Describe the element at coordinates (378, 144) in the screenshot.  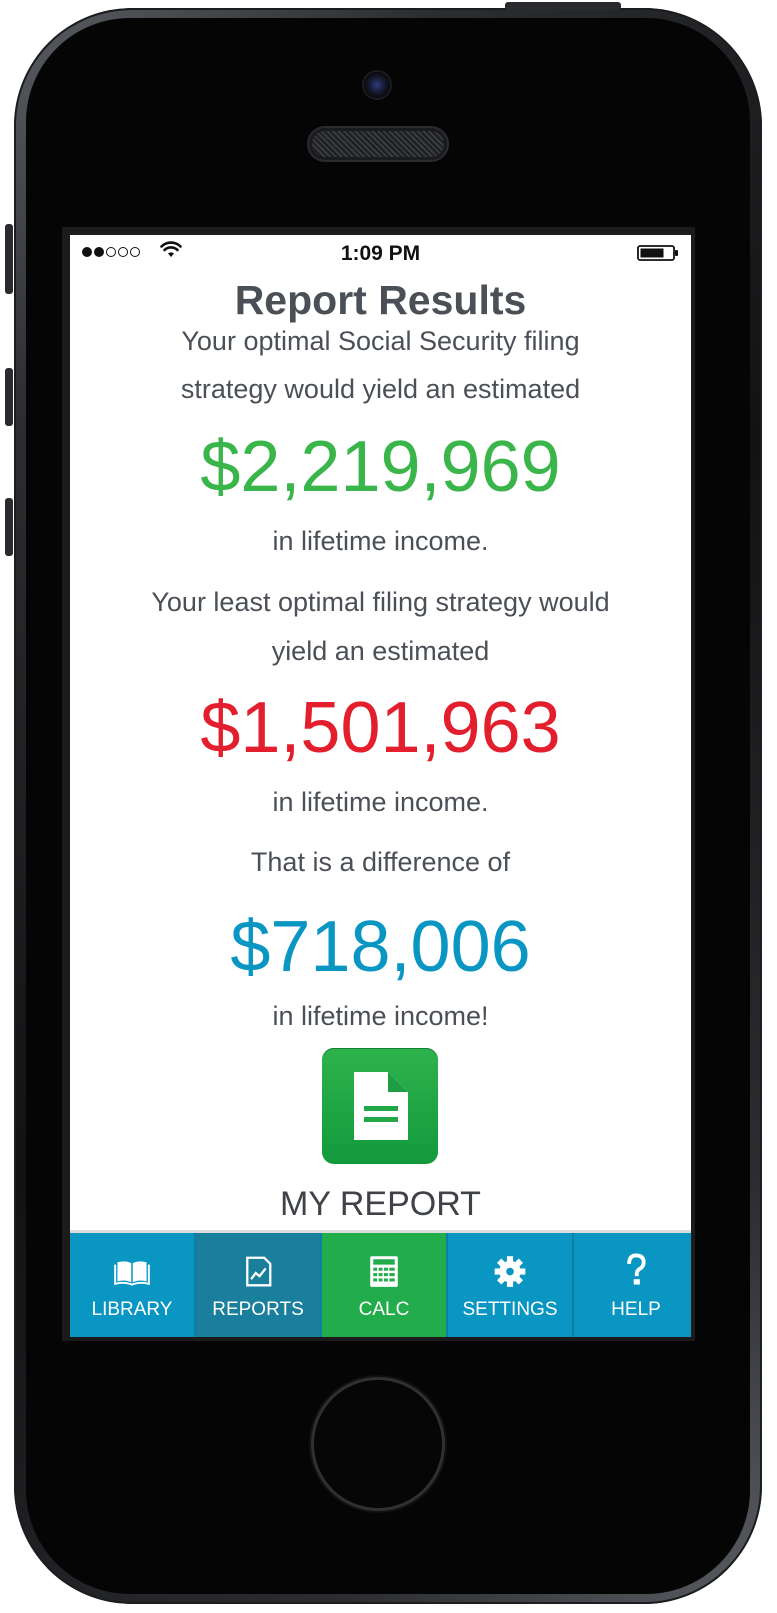
I see `earpiece-speaker` at that location.